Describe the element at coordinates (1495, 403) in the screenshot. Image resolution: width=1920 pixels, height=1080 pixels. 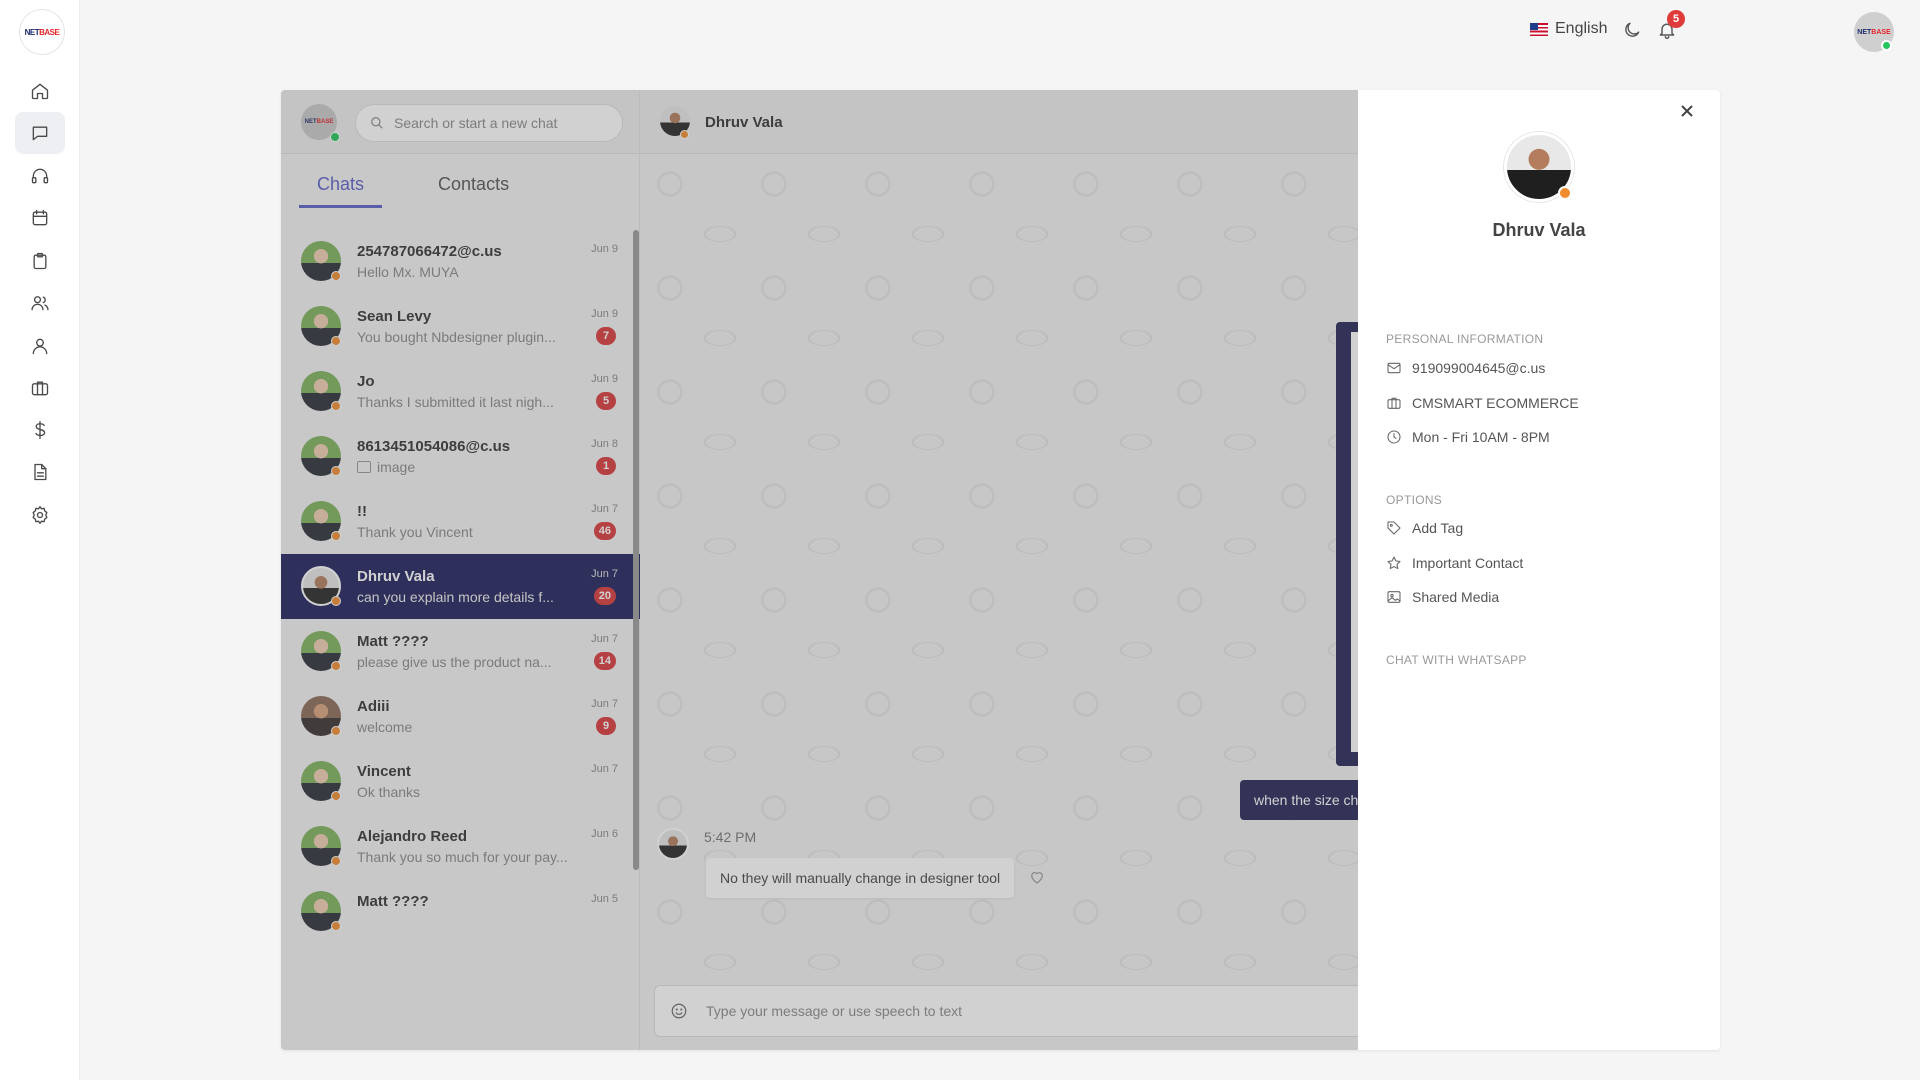
I see `company-value: CMSMART ECOMMERCE` at that location.